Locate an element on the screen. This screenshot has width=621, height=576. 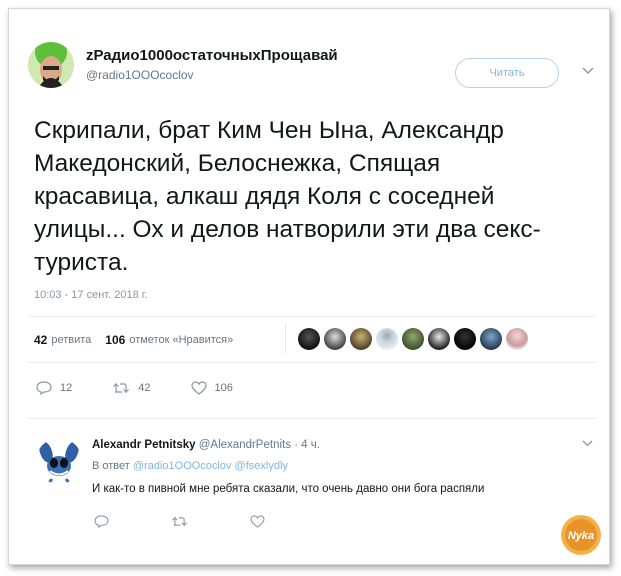
author-display-name: zРадио1000остаточныхПрощавай is located at coordinates (212, 56).